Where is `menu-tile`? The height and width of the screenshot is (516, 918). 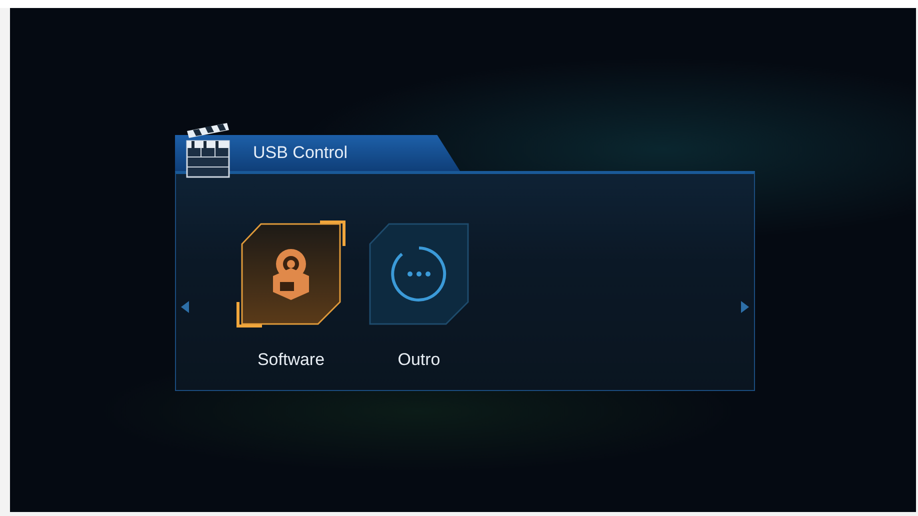 menu-tile is located at coordinates (291, 274).